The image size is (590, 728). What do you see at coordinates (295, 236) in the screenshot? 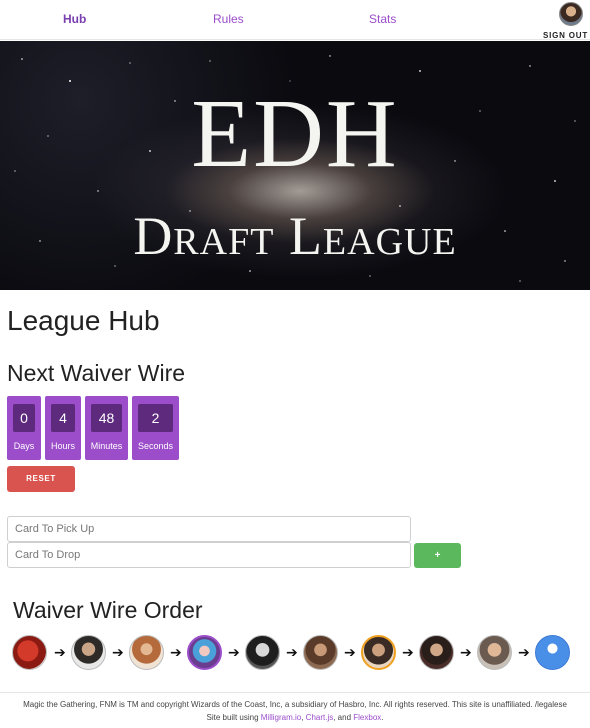
I see `banner-subtitle: Draft League` at bounding box center [295, 236].